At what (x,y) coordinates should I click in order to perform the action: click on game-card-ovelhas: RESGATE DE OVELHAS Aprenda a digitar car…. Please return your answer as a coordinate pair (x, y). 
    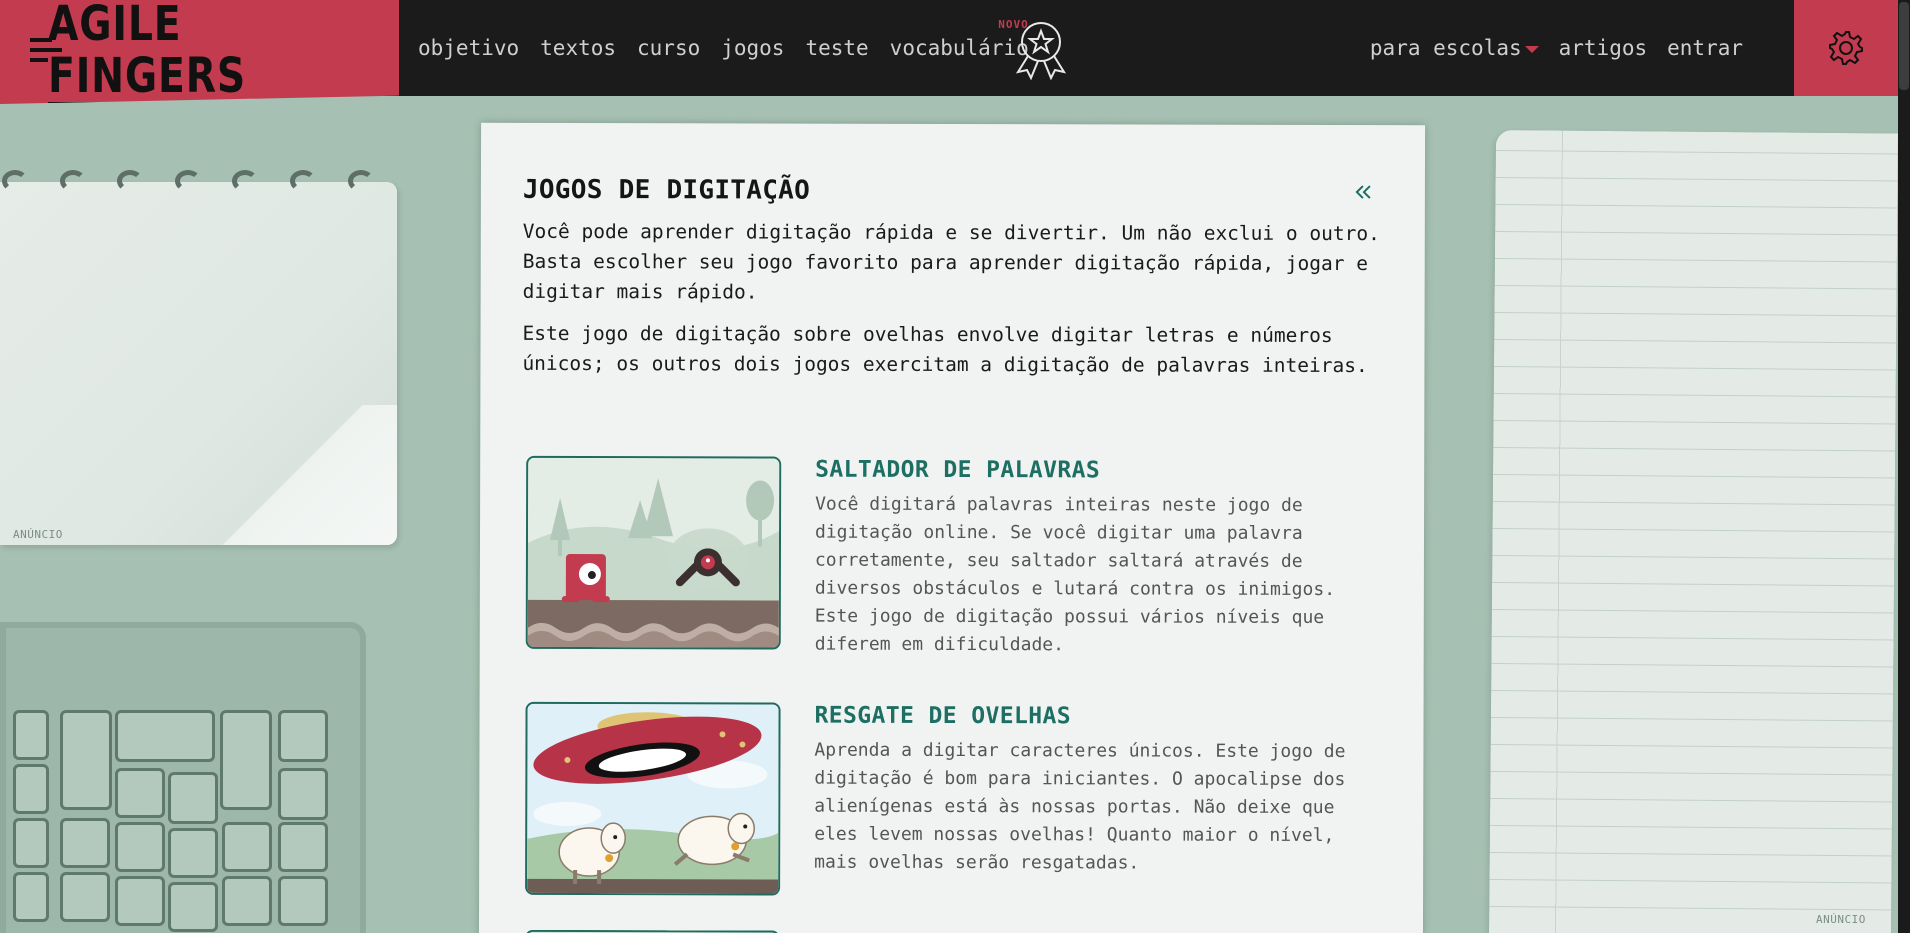
    Looking at the image, I should click on (955, 799).